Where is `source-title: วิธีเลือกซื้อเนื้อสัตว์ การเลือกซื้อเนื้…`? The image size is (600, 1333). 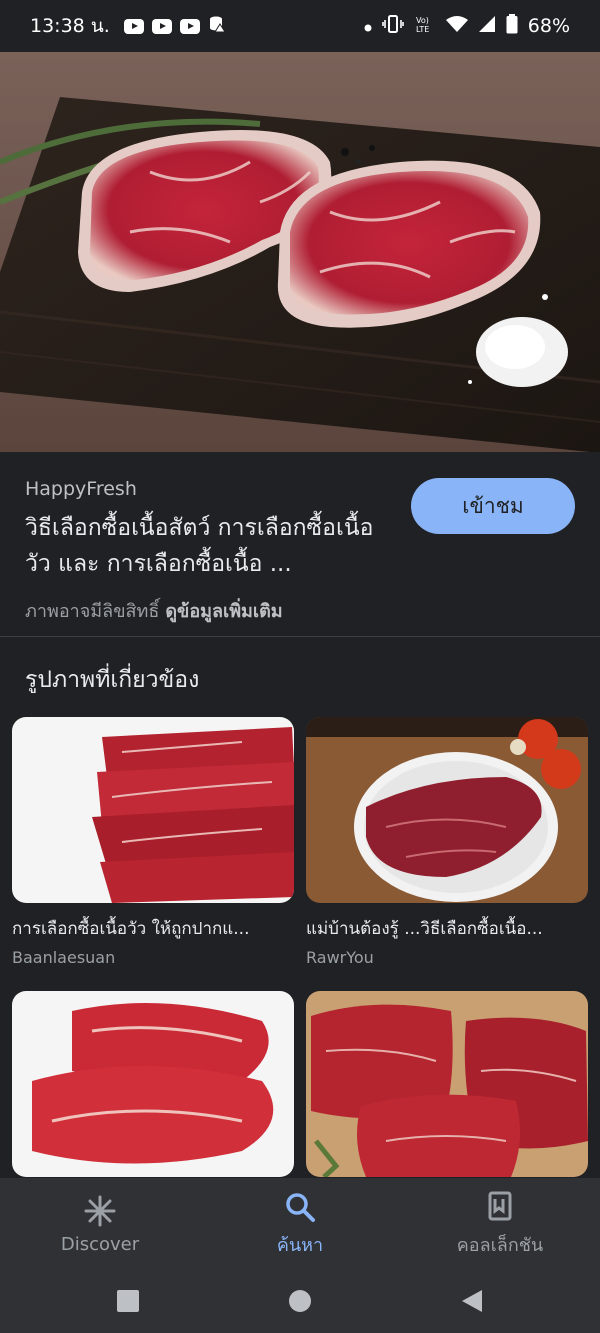 source-title: วิธีเลือกซื้อเนื้อสัตว์ การเลือกซื้อเนื้… is located at coordinates (205, 546).